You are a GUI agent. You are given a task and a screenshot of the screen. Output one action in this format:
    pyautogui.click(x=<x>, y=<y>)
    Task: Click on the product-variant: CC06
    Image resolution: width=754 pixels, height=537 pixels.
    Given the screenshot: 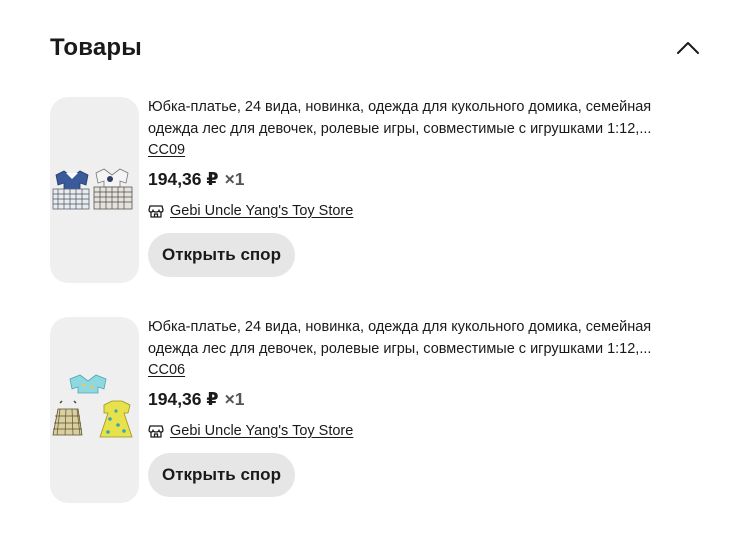 What is the action you would take?
    pyautogui.click(x=166, y=370)
    